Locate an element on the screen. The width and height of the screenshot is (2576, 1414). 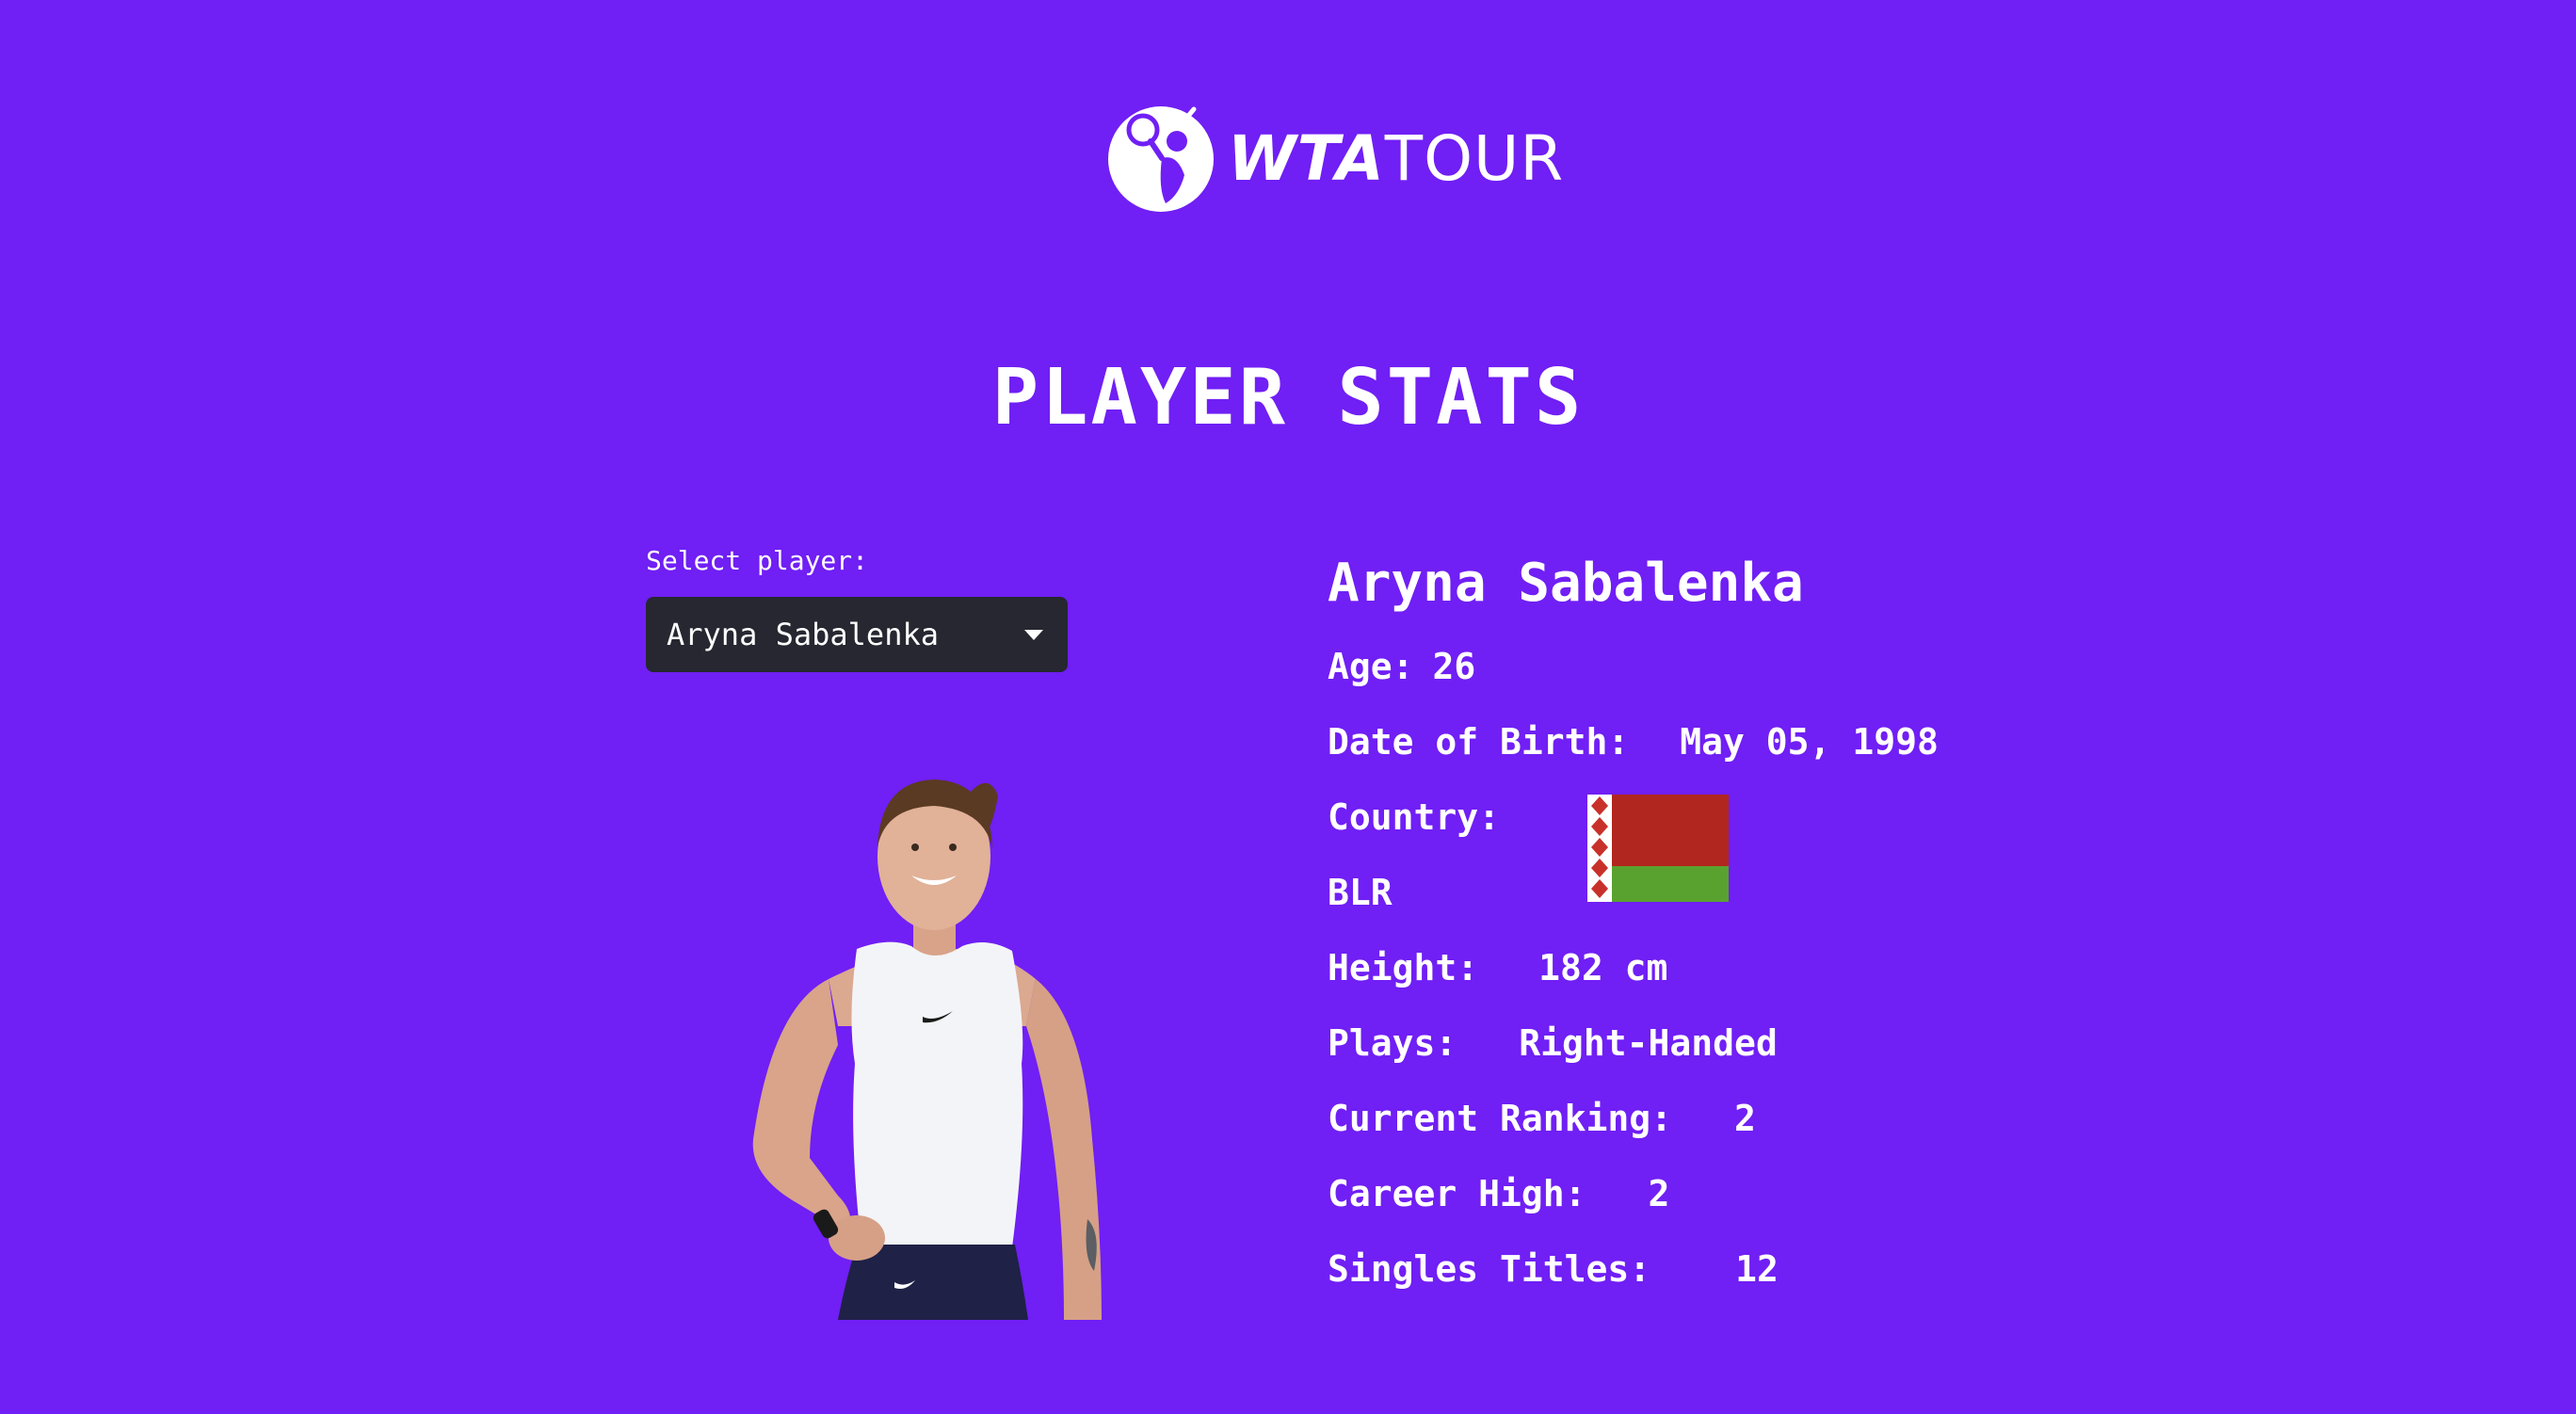
height-row: Height: 182 cm is located at coordinates (1497, 967).